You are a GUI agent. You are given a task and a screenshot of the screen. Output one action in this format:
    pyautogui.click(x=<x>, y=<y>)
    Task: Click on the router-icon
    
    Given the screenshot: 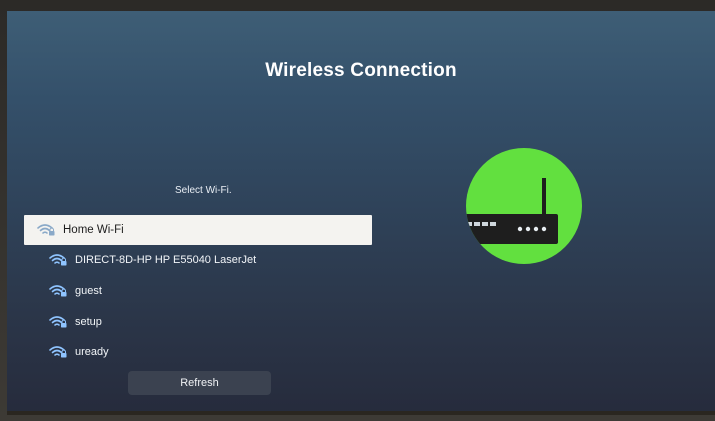 What is the action you would take?
    pyautogui.click(x=524, y=206)
    